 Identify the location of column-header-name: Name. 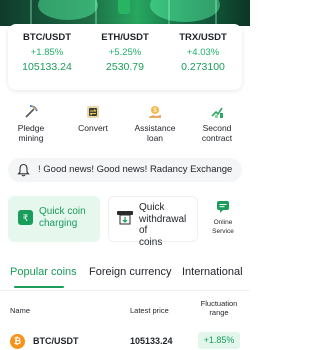
(20, 310).